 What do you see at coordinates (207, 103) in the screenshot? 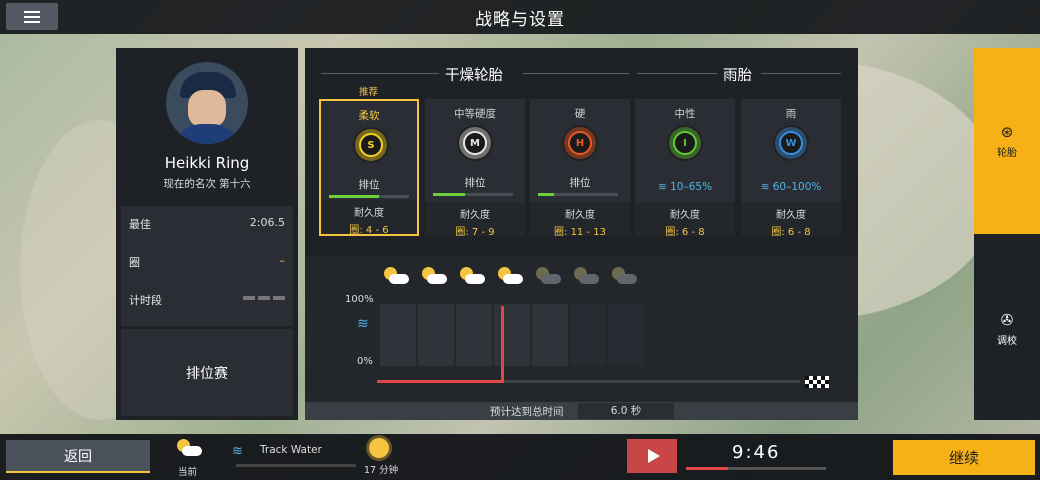
I see `driver-avatar` at bounding box center [207, 103].